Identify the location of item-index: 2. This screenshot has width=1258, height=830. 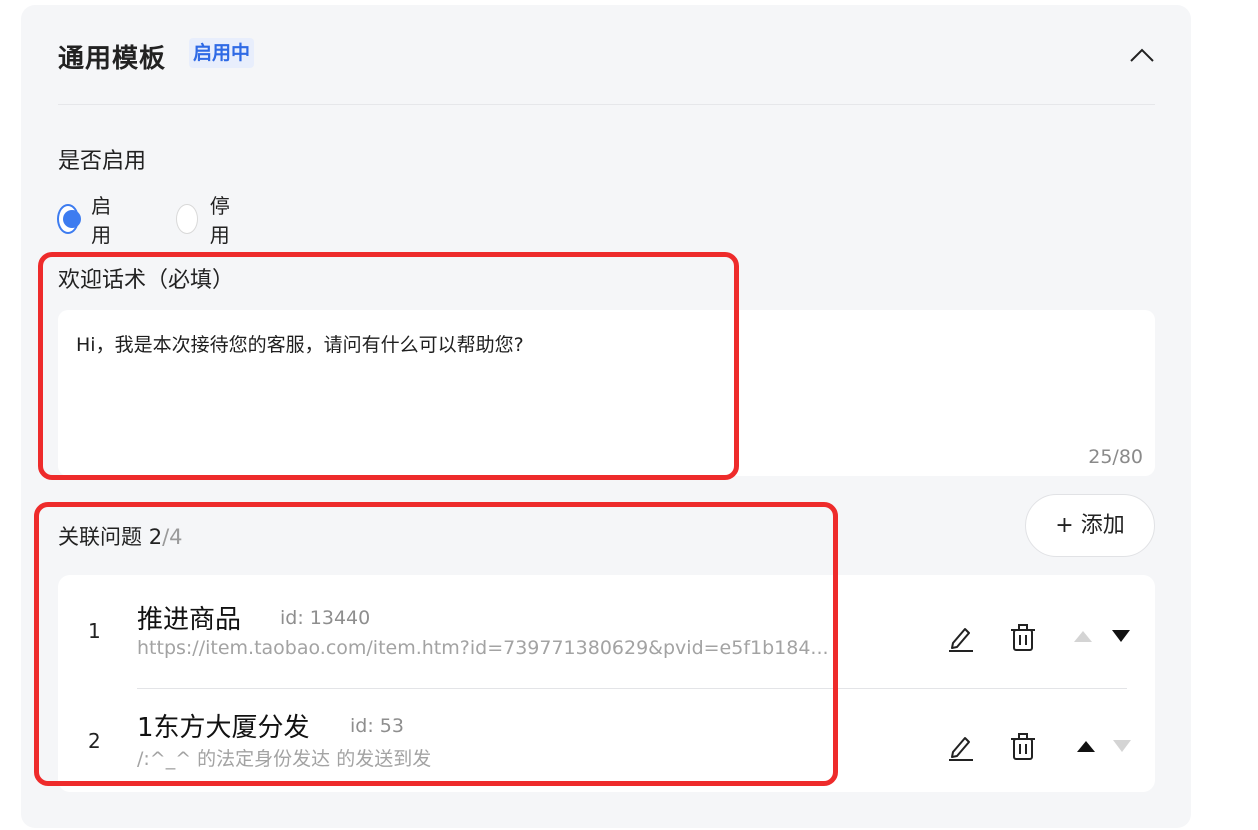
(94, 741).